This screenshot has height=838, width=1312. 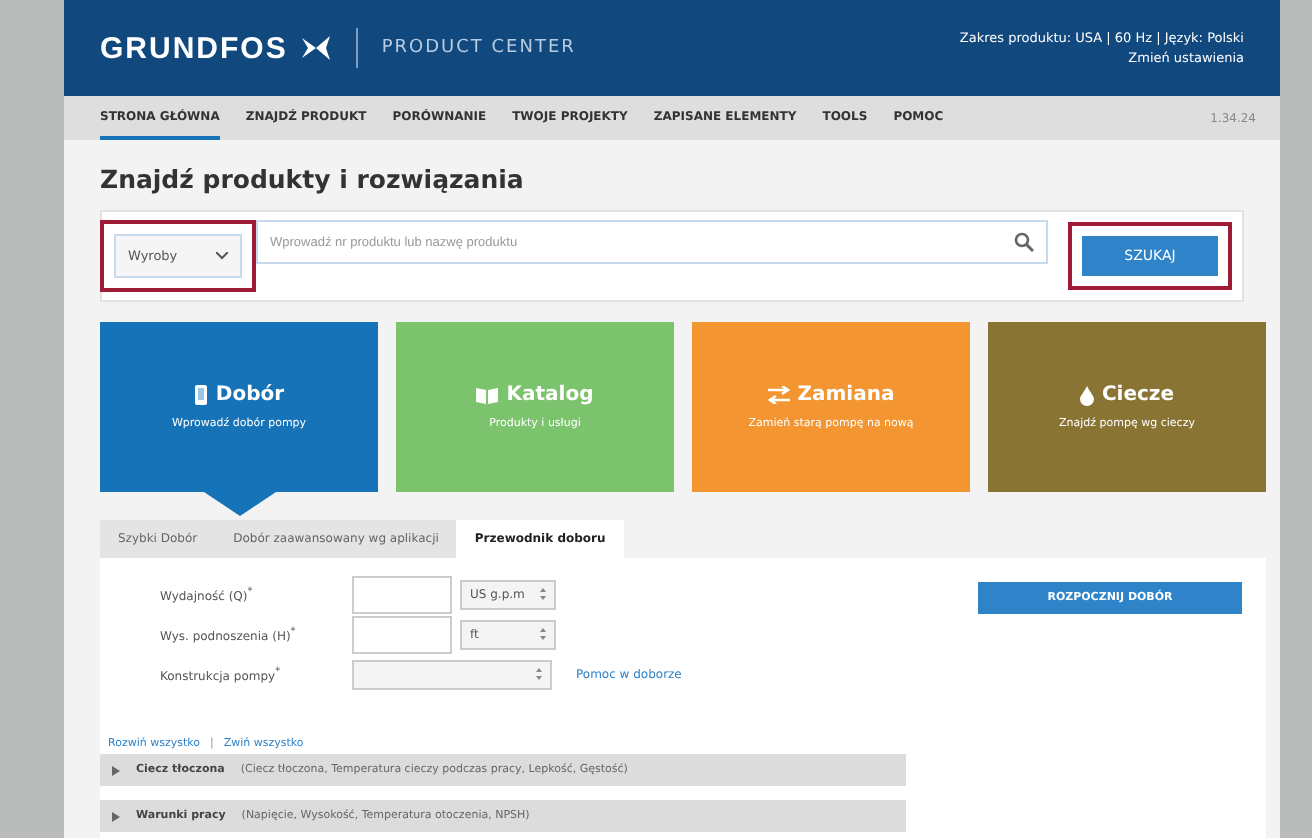 What do you see at coordinates (315, 48) in the screenshot?
I see `fish-logo-icon` at bounding box center [315, 48].